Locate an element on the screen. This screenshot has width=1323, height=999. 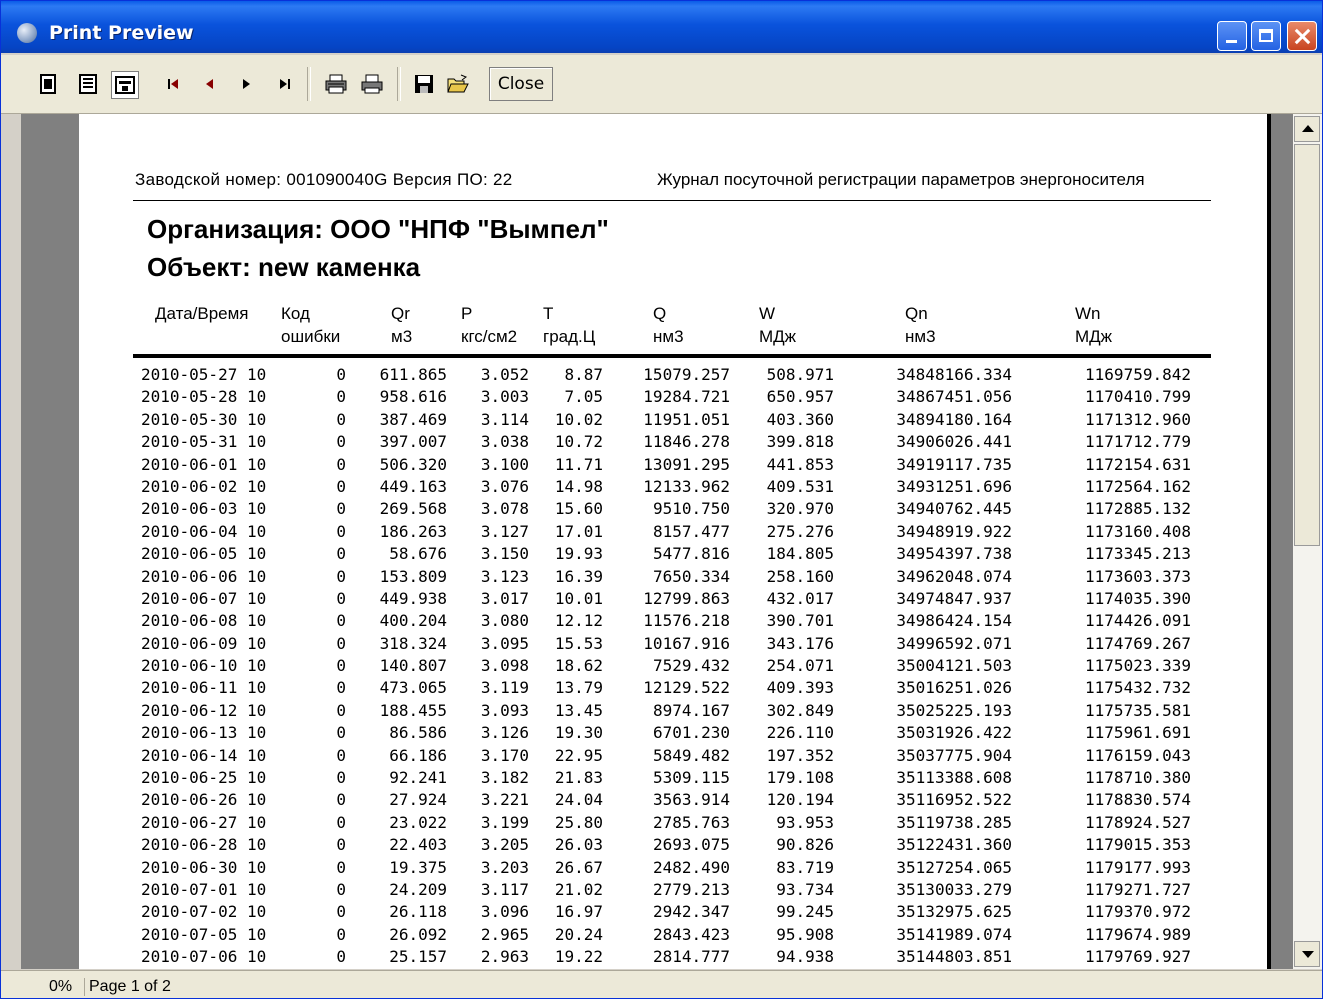
save-icon is located at coordinates (424, 84).